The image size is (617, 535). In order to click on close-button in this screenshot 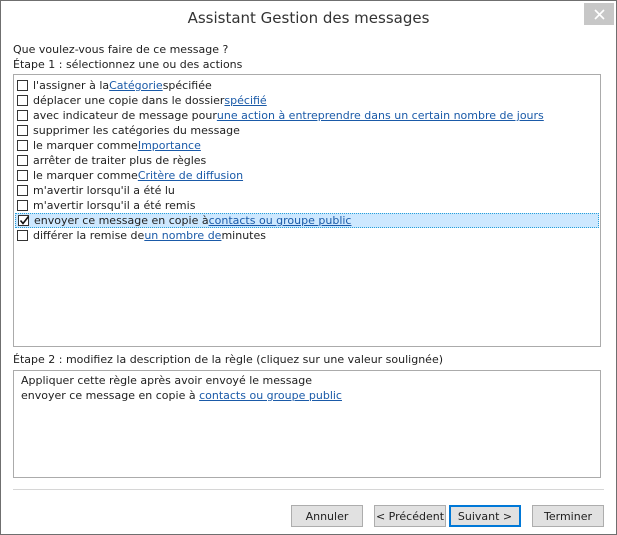, I will do `click(599, 14)`.